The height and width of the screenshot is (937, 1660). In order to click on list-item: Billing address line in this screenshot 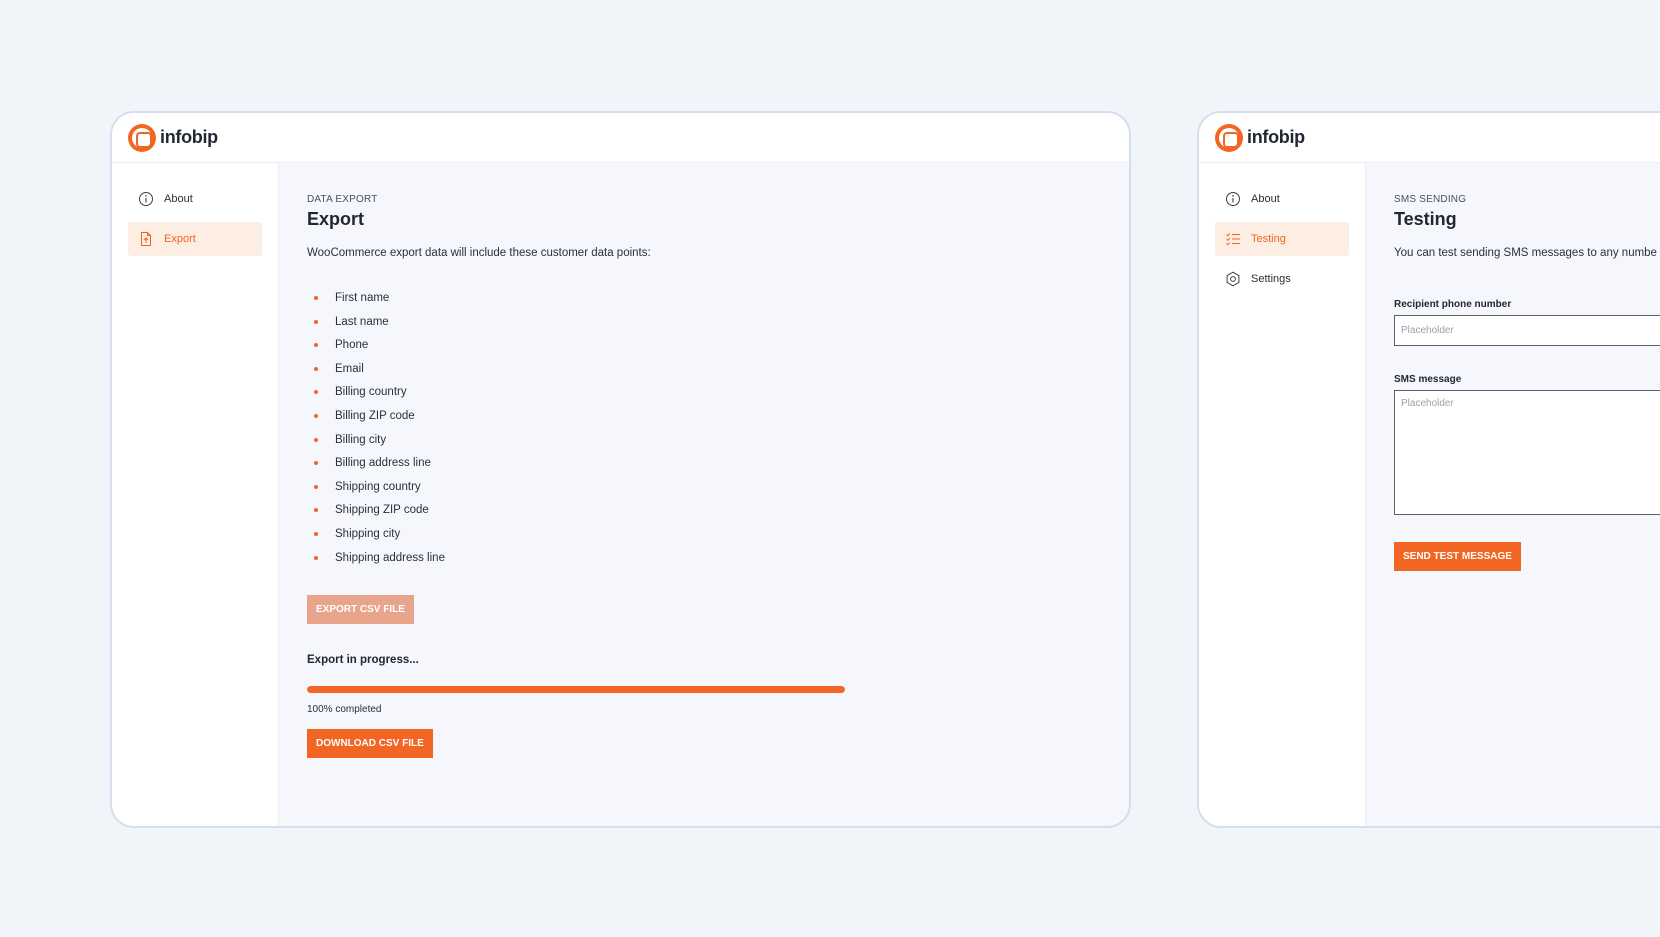, I will do `click(704, 467)`.